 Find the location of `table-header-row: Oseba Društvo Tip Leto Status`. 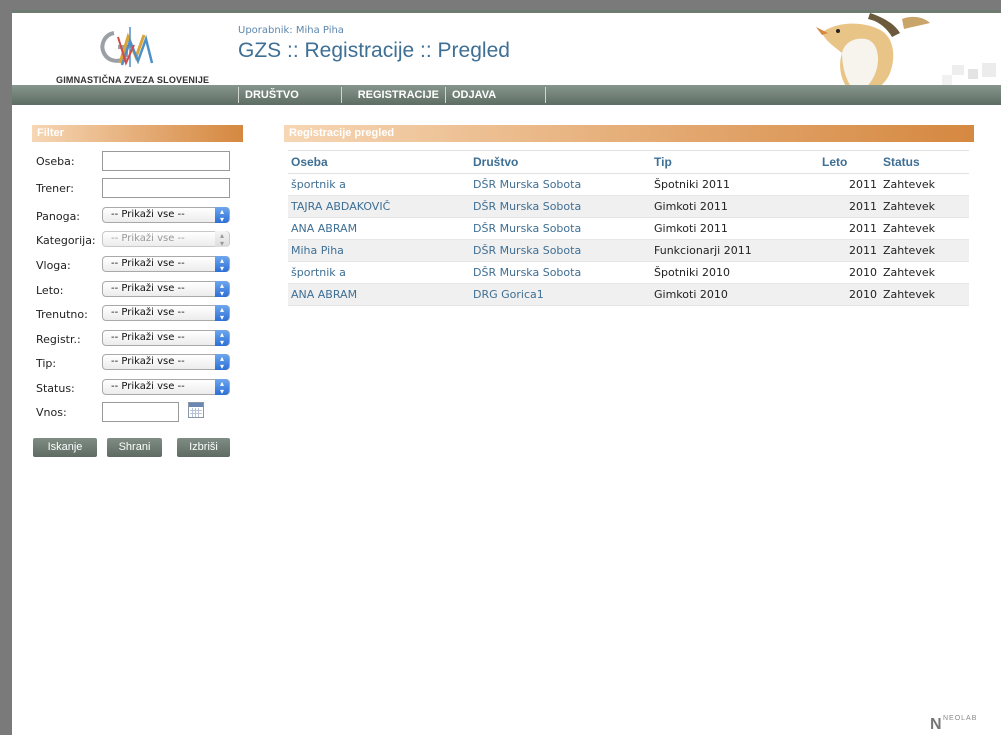

table-header-row: Oseba Društvo Tip Leto Status is located at coordinates (628, 162).